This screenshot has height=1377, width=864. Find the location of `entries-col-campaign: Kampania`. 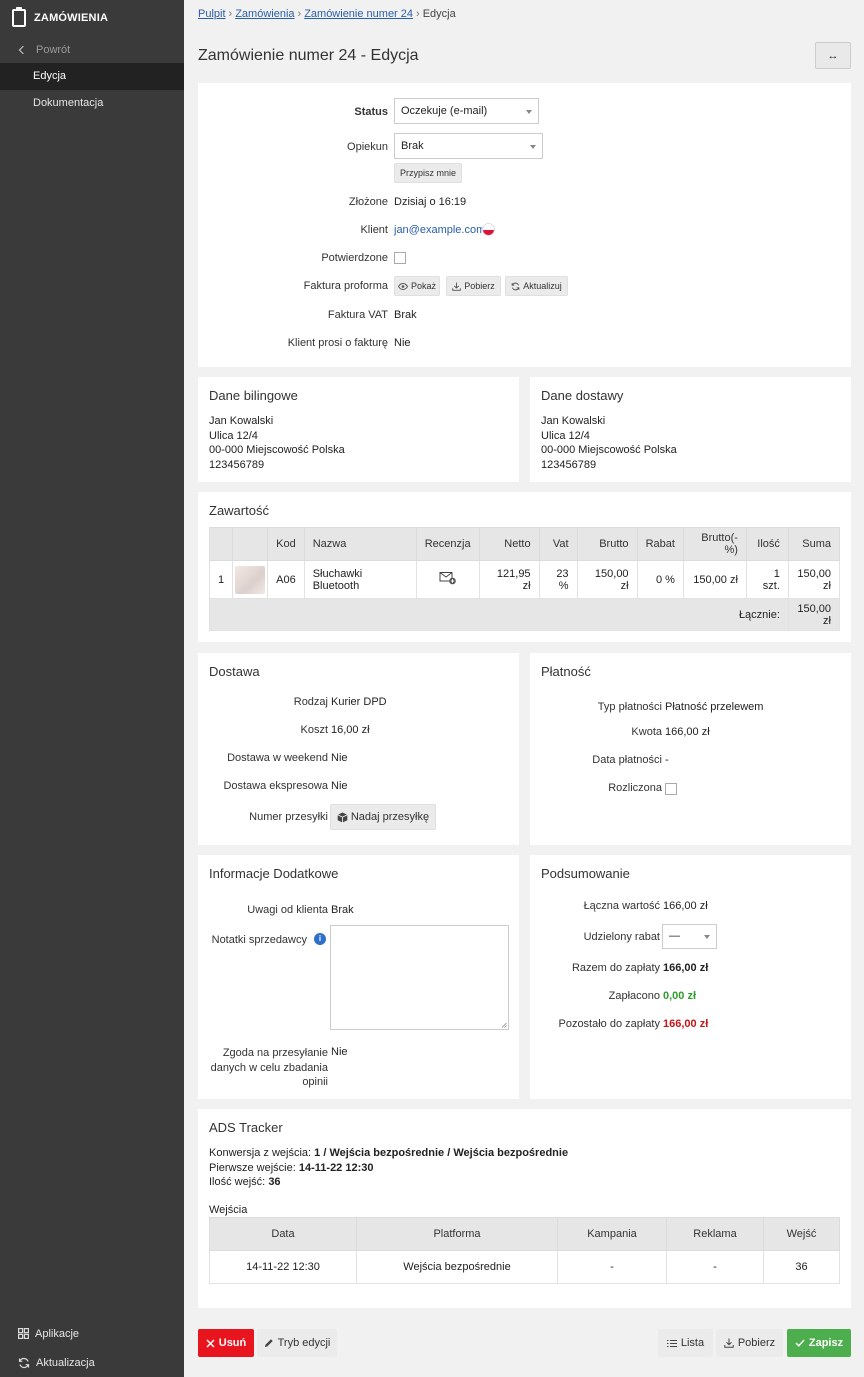

entries-col-campaign: Kampania is located at coordinates (612, 1234).